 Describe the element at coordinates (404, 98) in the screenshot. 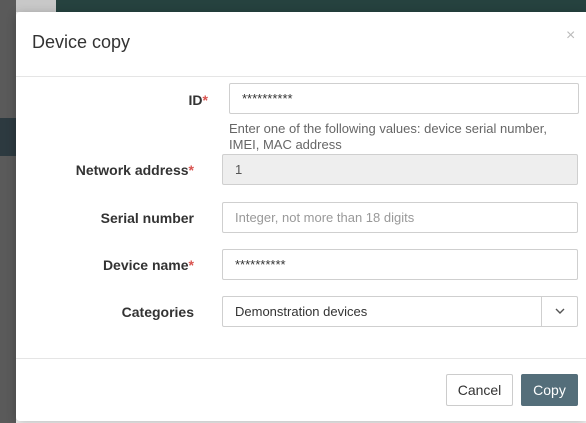

I see `id-input: **********` at that location.